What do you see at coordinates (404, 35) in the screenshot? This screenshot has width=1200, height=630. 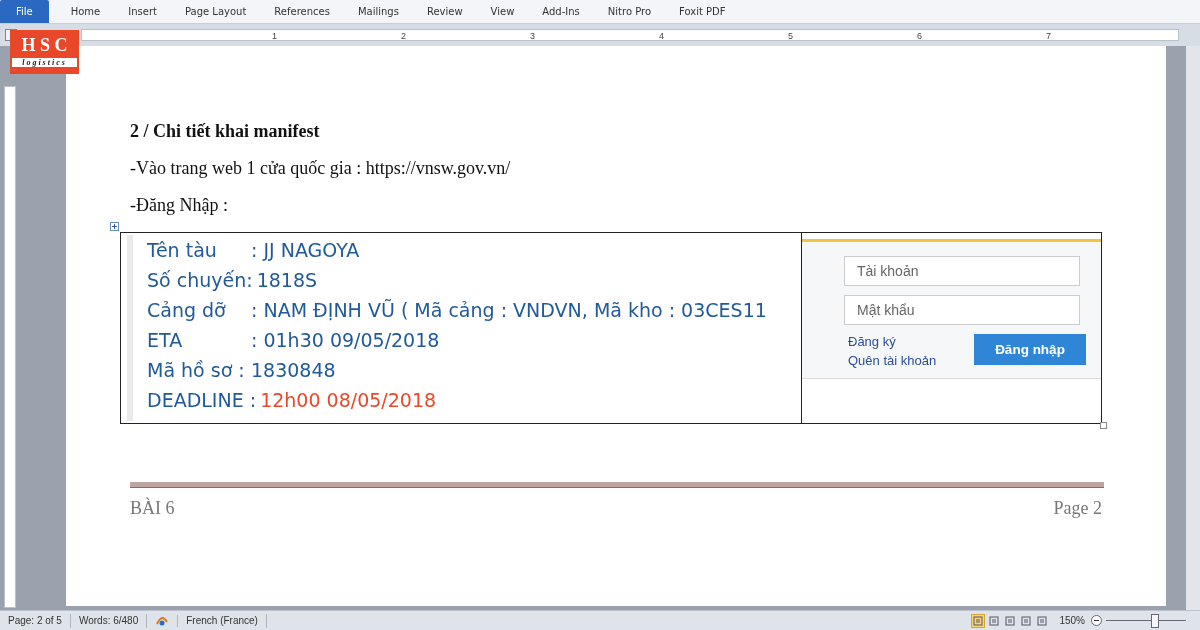 I see `ruler-number: 2` at bounding box center [404, 35].